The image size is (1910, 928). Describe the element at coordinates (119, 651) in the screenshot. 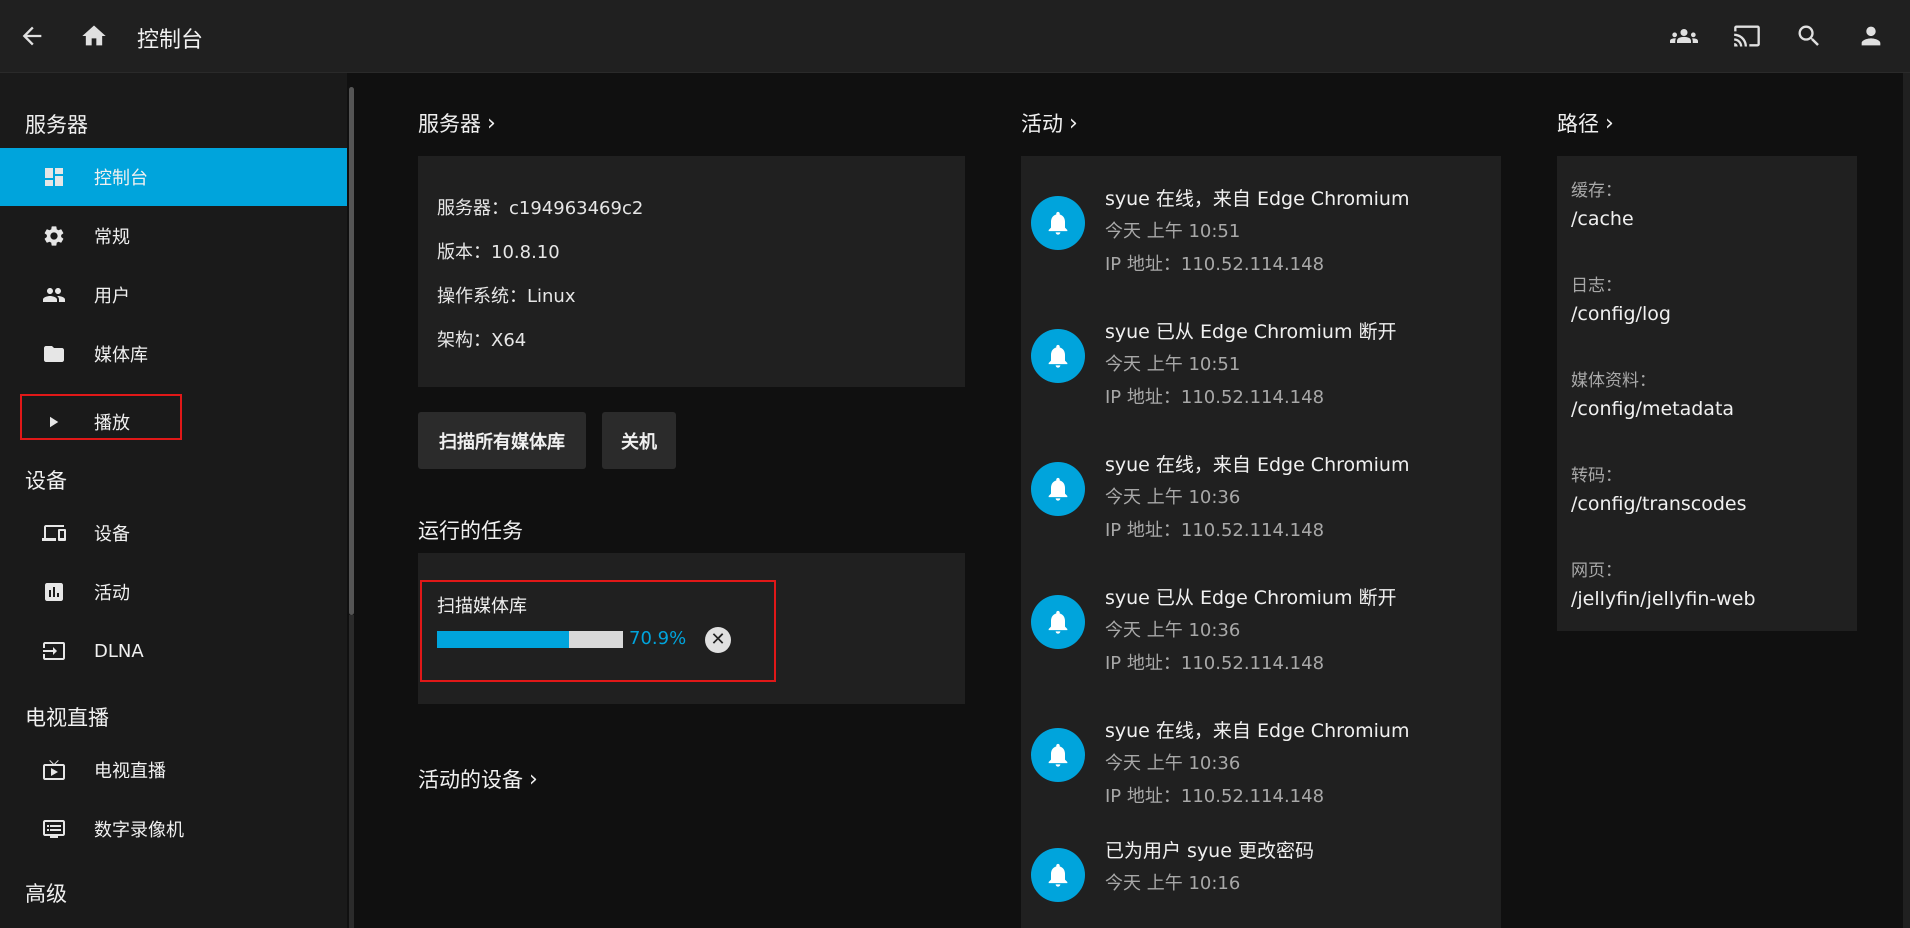

I see `sidebar-item-label: DLNA` at that location.